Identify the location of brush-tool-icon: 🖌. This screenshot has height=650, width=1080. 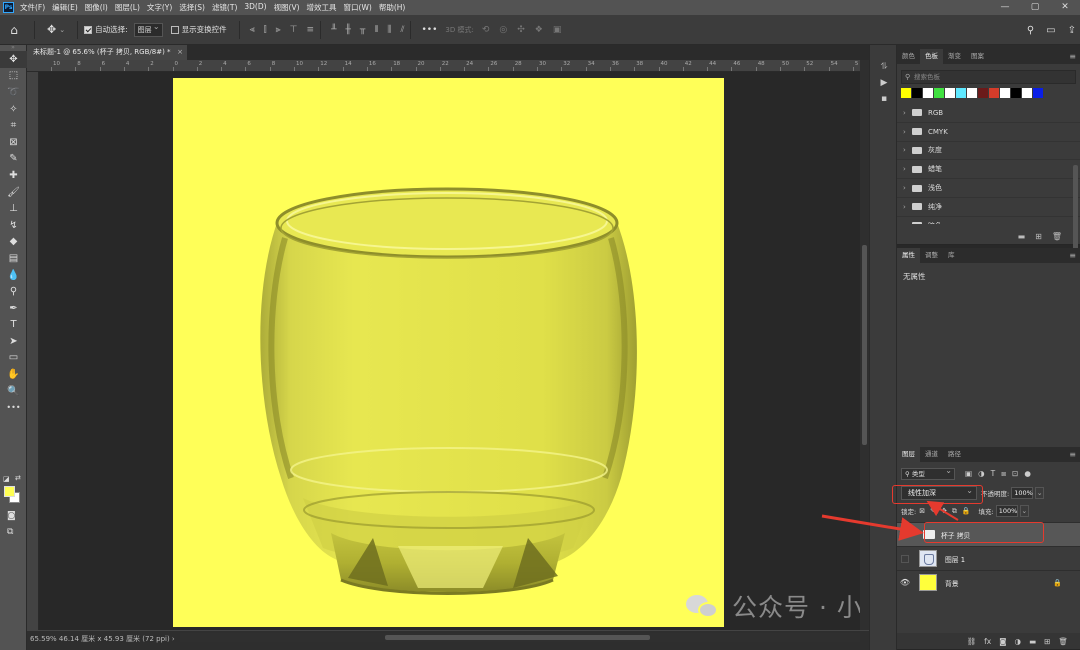
(13, 192).